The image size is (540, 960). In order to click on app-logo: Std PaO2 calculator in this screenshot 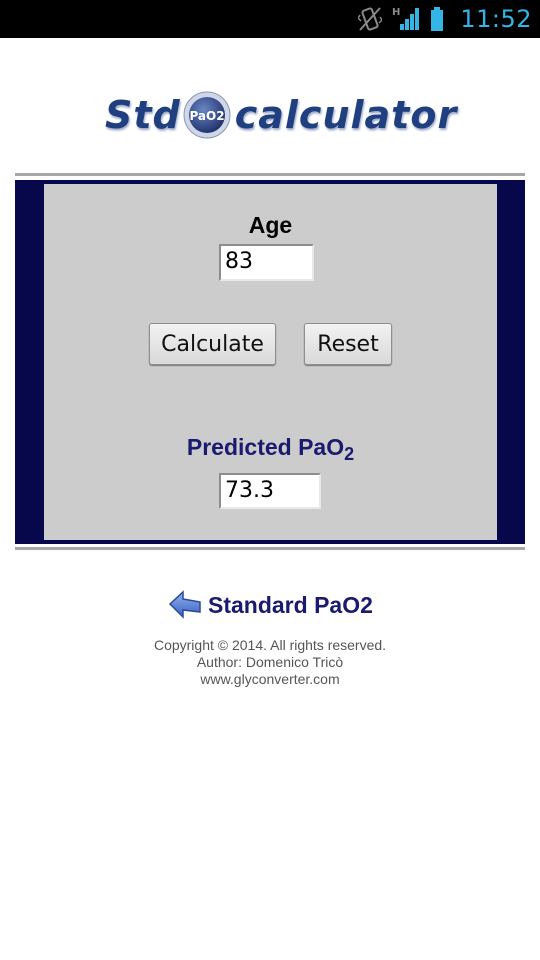, I will do `click(280, 115)`.